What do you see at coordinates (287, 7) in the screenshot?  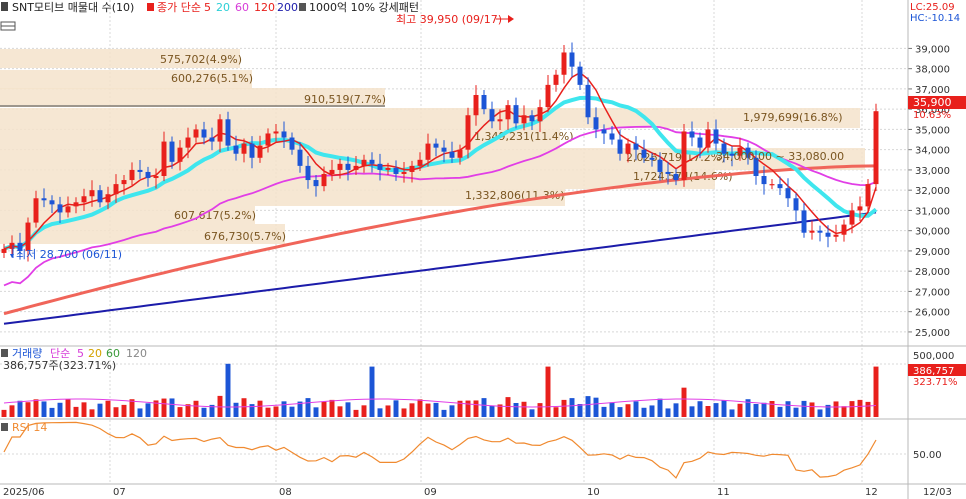 I see `ma200-label: 200` at bounding box center [287, 7].